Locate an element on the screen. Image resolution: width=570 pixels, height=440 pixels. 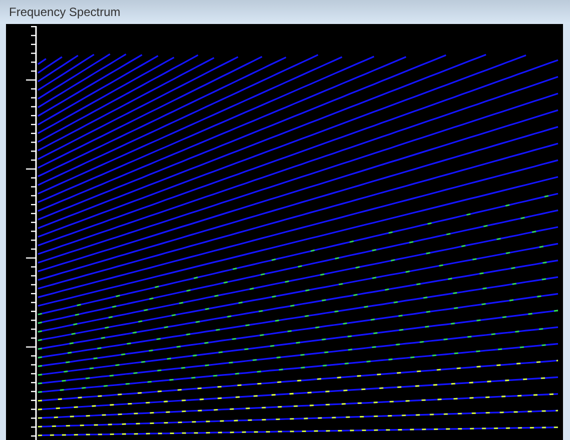
window-title: Frequency Spectrum is located at coordinates (64, 12).